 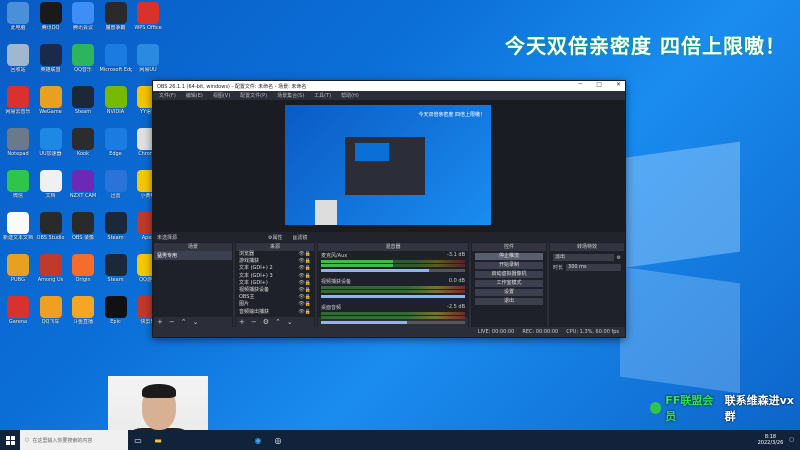 What do you see at coordinates (51, 17) in the screenshot?
I see `desktop-icon: 腾讯QQ` at bounding box center [51, 17].